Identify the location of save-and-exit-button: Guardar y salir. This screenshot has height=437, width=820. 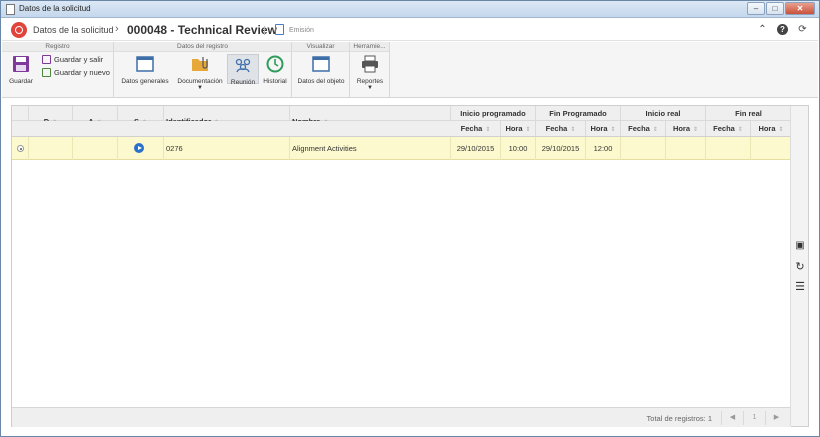
(72, 59).